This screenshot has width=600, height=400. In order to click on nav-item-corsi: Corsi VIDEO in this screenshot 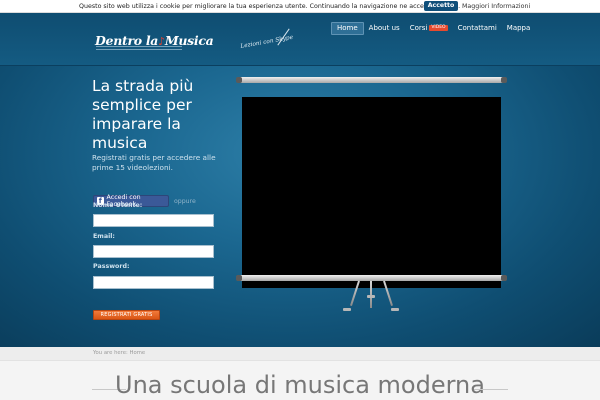, I will do `click(429, 28)`.